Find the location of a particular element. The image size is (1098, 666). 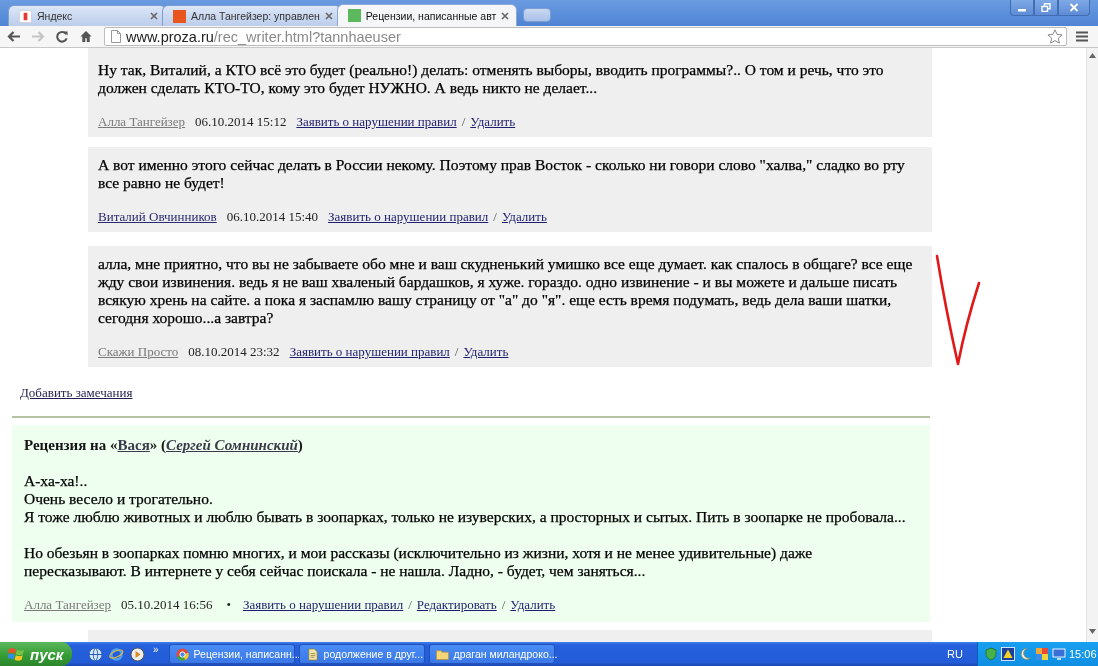

ring-icon is located at coordinates (116, 654).